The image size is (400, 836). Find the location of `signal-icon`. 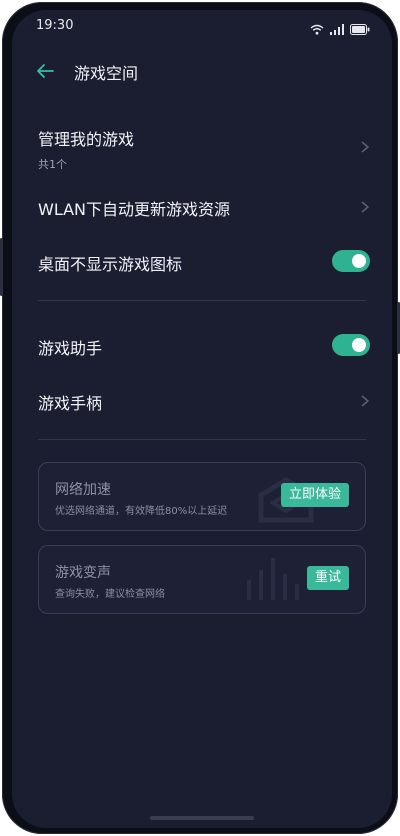

signal-icon is located at coordinates (337, 29).